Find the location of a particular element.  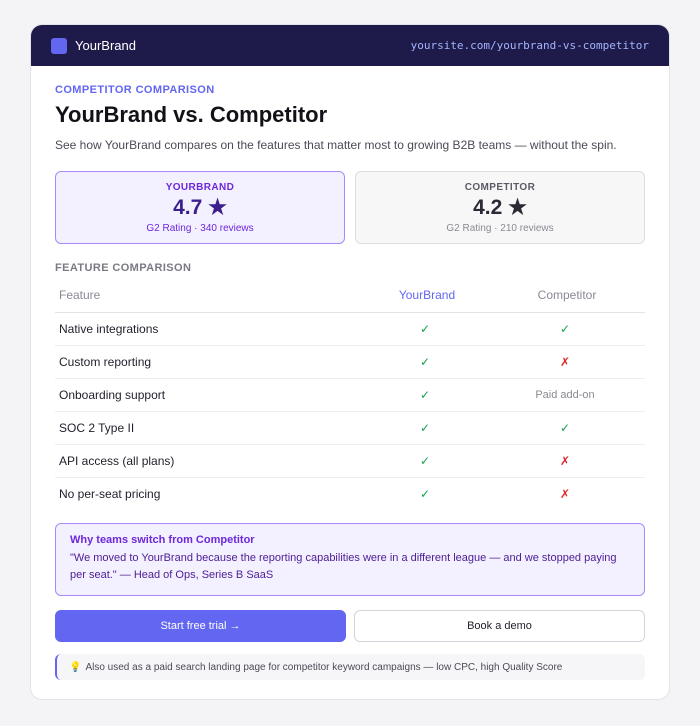

column-header-yourbrand: YourBrand is located at coordinates (425, 296).